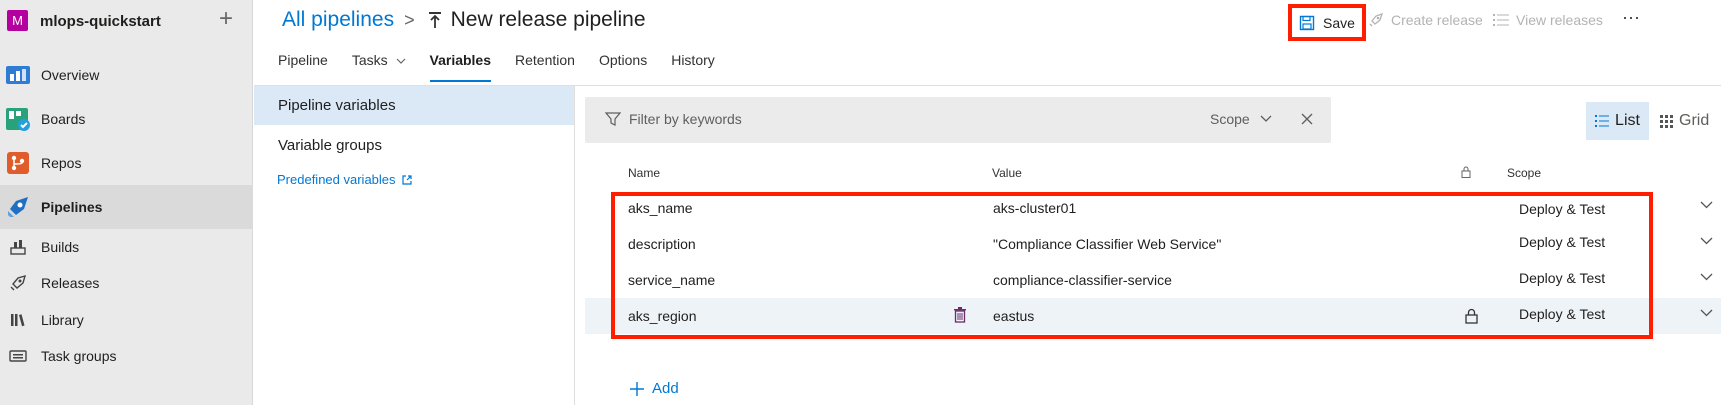  What do you see at coordinates (126, 75) in the screenshot?
I see `nav-item-overview: Overview` at bounding box center [126, 75].